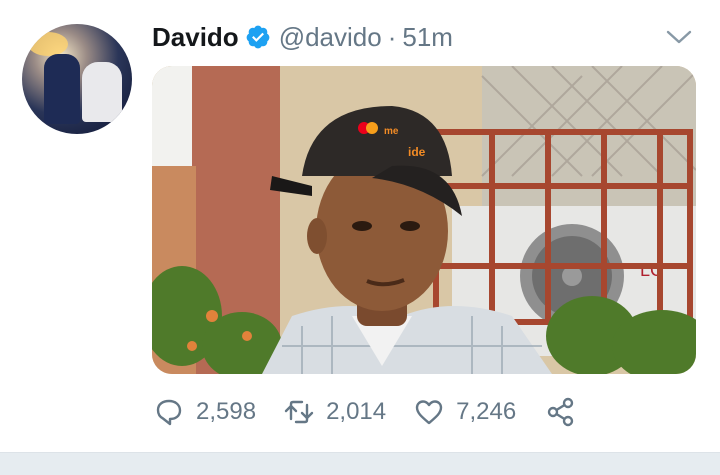 The image size is (720, 475). I want to click on tweet-actions: 2,598 2,014 7,246, so click(365, 412).